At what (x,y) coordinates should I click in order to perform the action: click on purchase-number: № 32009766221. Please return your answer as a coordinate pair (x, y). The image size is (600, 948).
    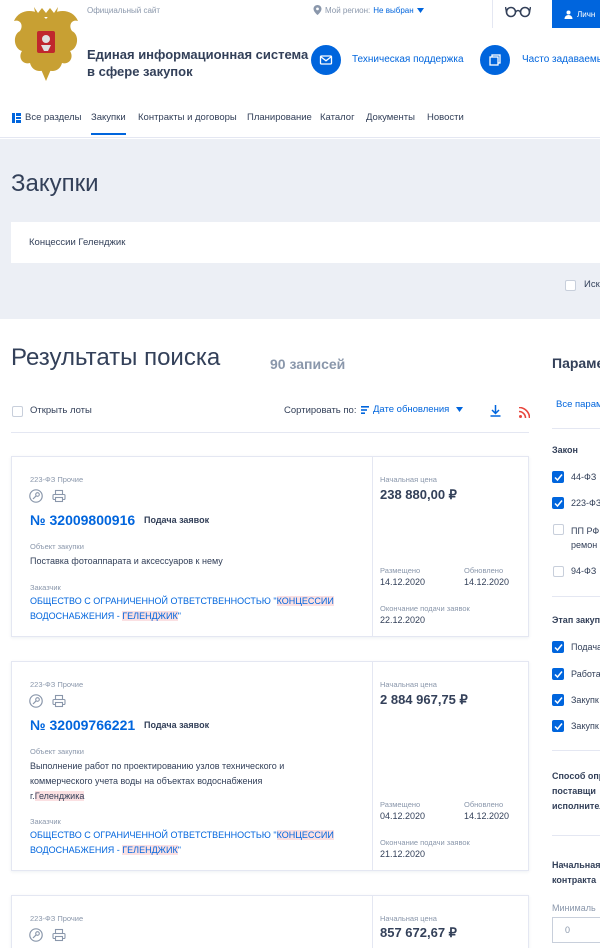
    Looking at the image, I should click on (82, 725).